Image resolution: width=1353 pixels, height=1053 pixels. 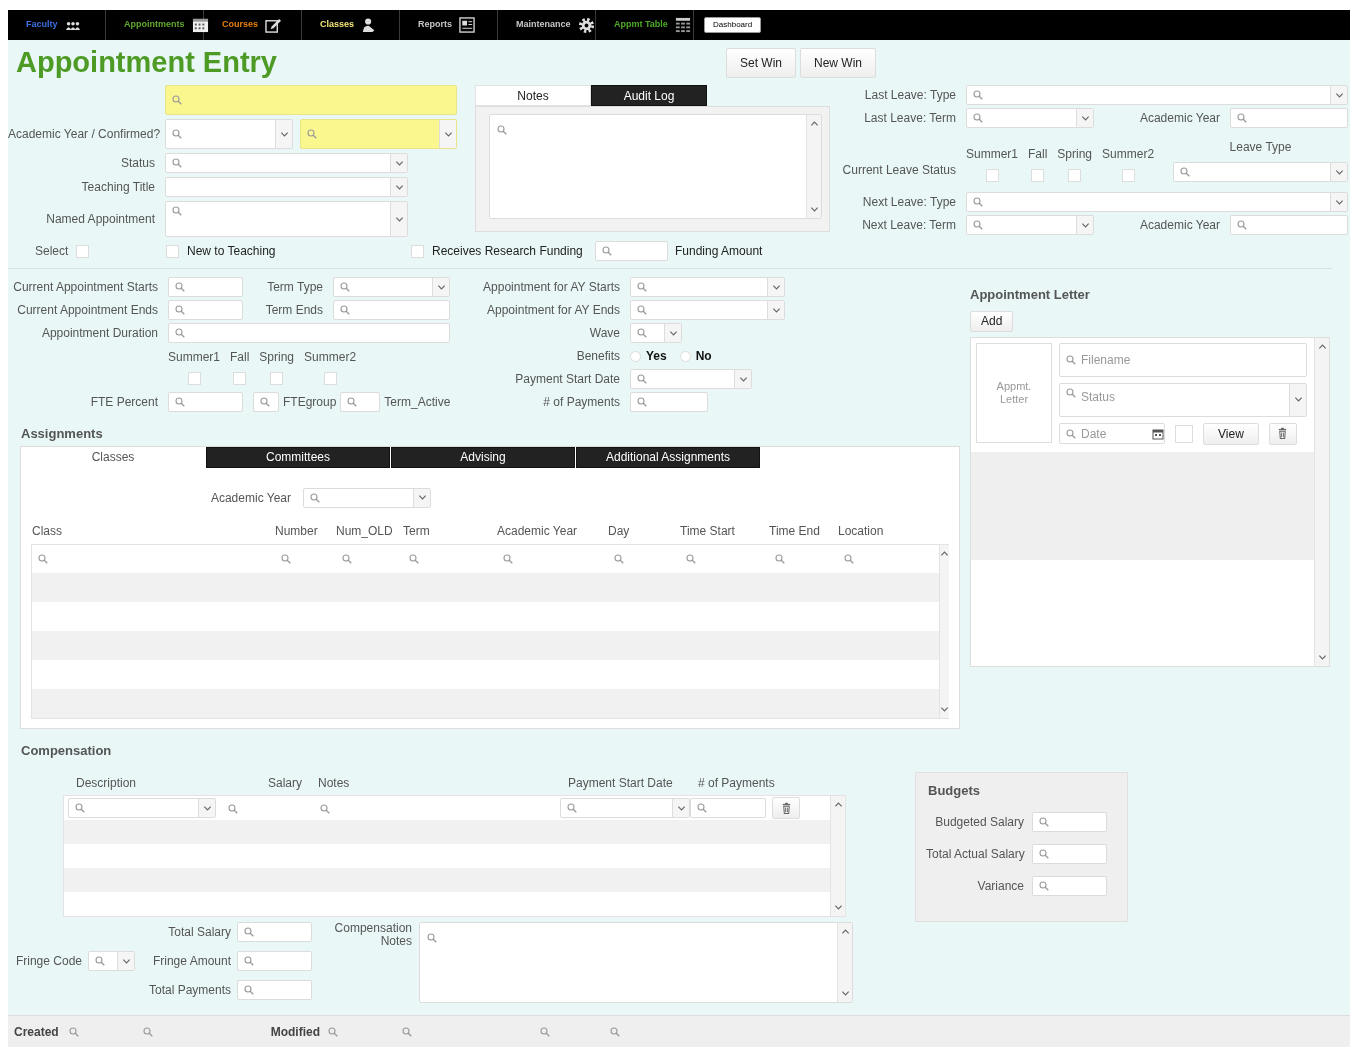 I want to click on table-icon, so click(x=682, y=25).